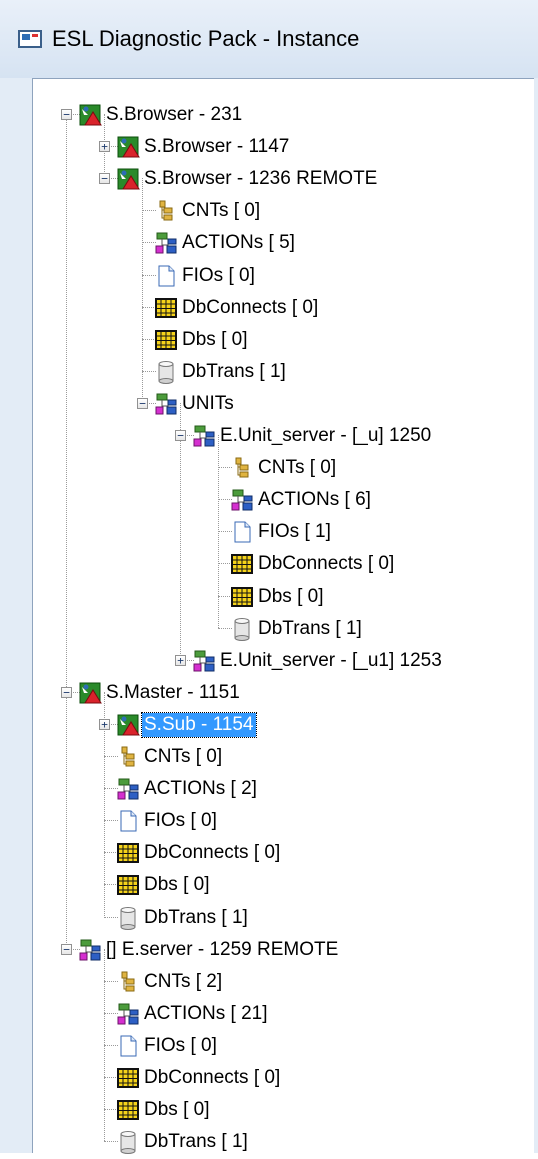 The image size is (538, 1159). I want to click on tree-node: − [] E.server - 1259 REMOTE, so click(283, 951).